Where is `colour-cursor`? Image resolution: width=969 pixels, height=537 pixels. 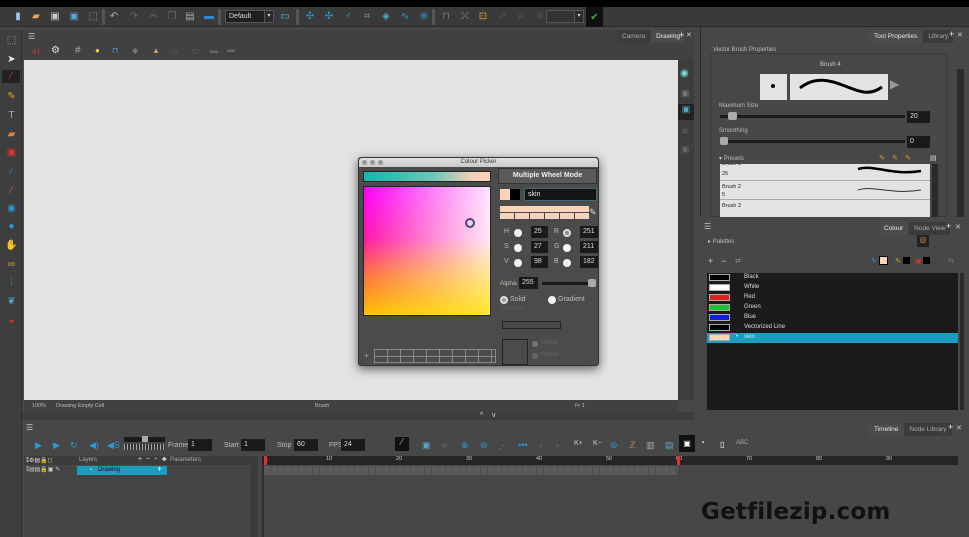
colour-cursor is located at coordinates (470, 223).